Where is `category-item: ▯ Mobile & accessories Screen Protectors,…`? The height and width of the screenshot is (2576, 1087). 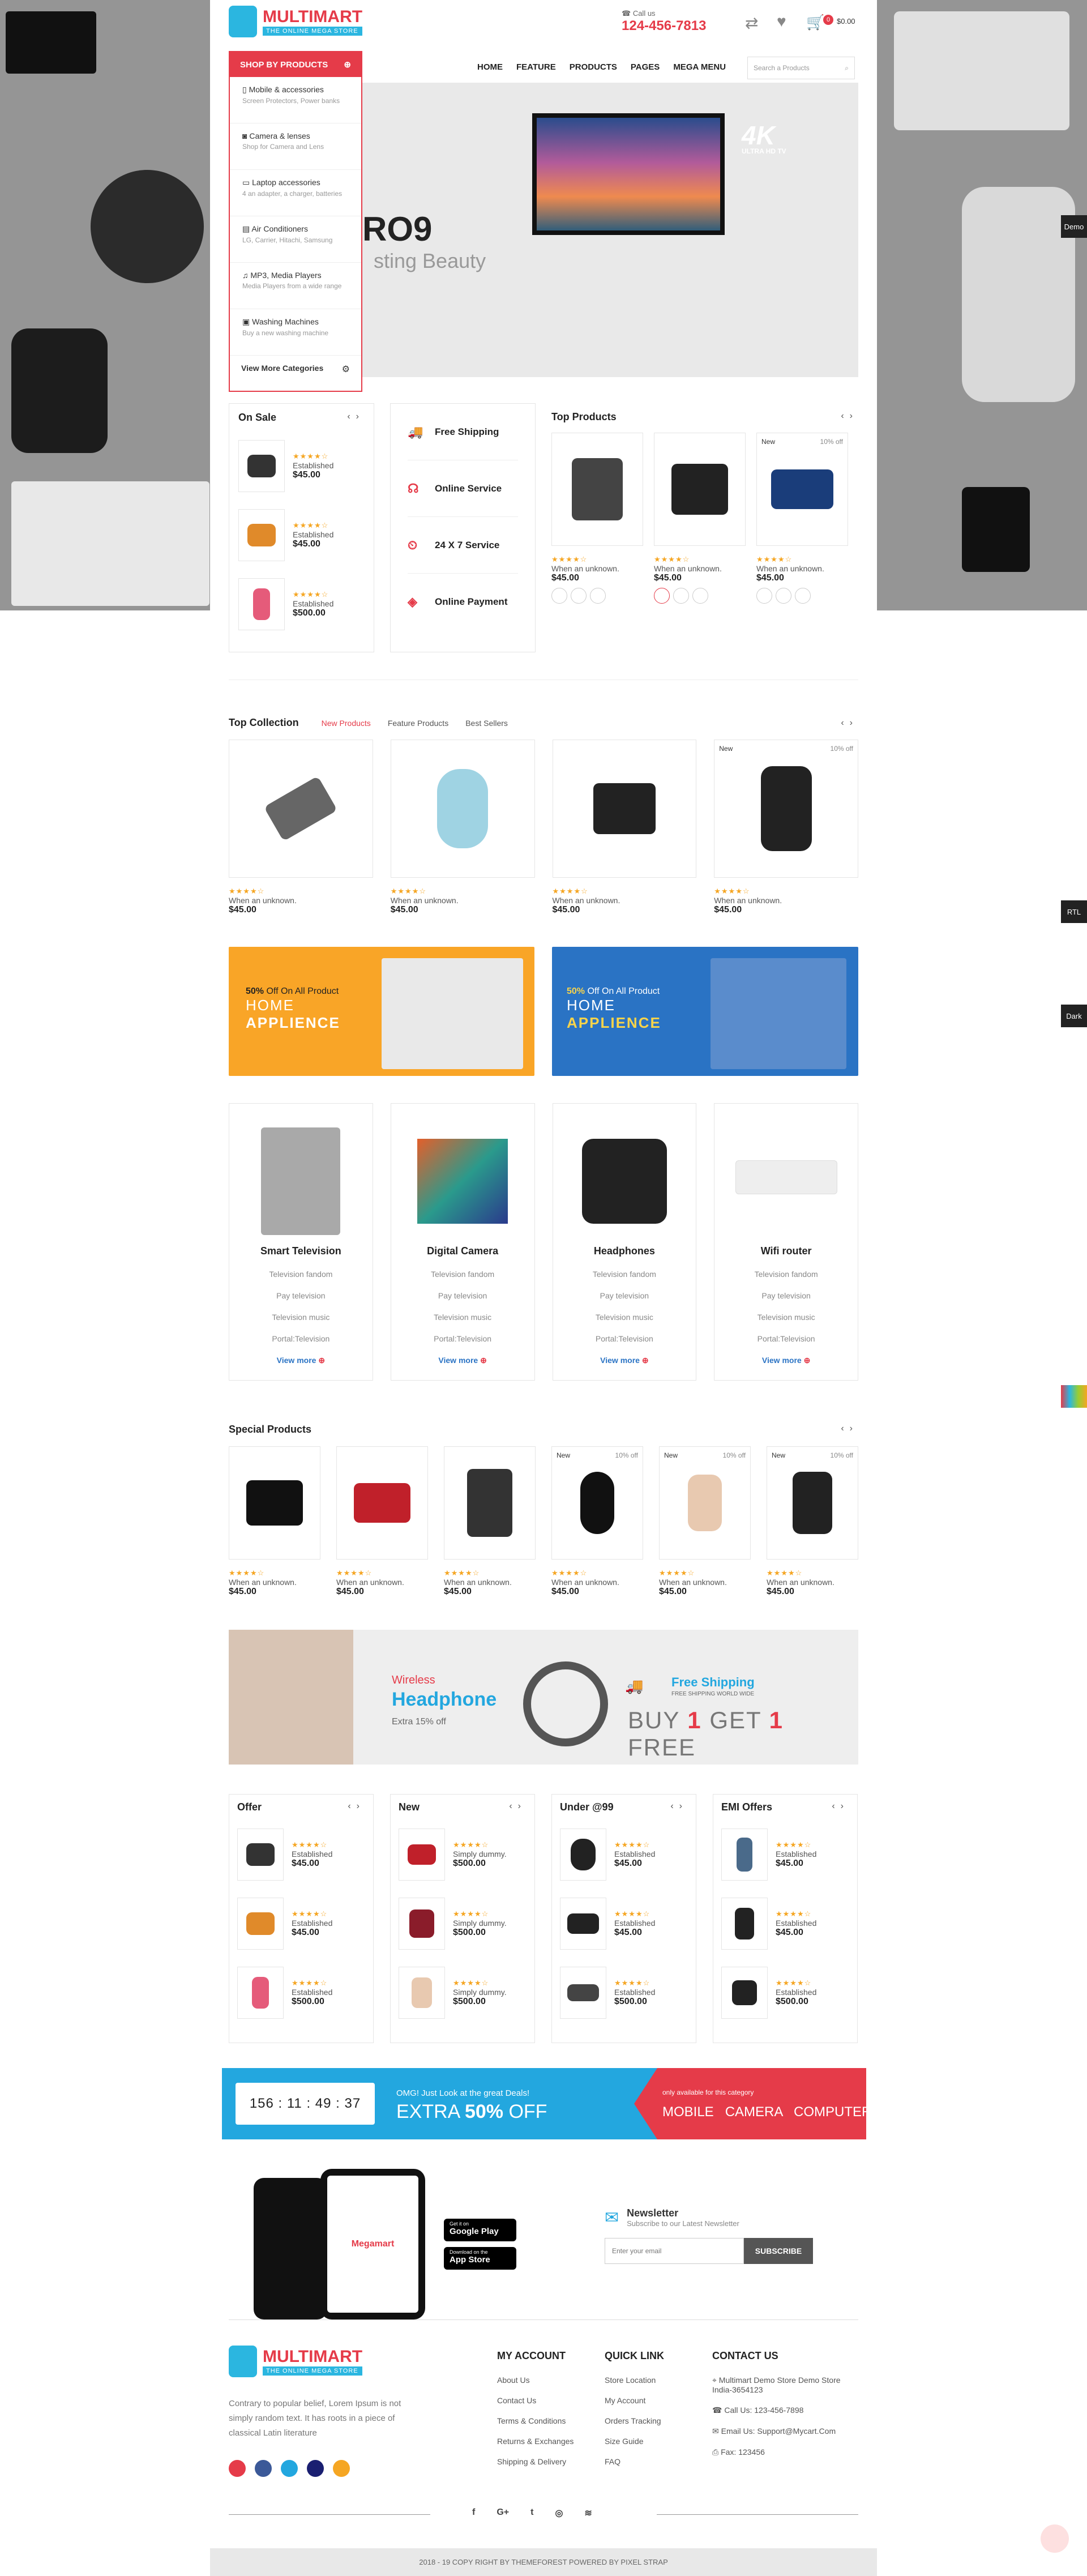
category-item: ▯ Mobile & accessories Screen Protectors,… is located at coordinates (296, 100).